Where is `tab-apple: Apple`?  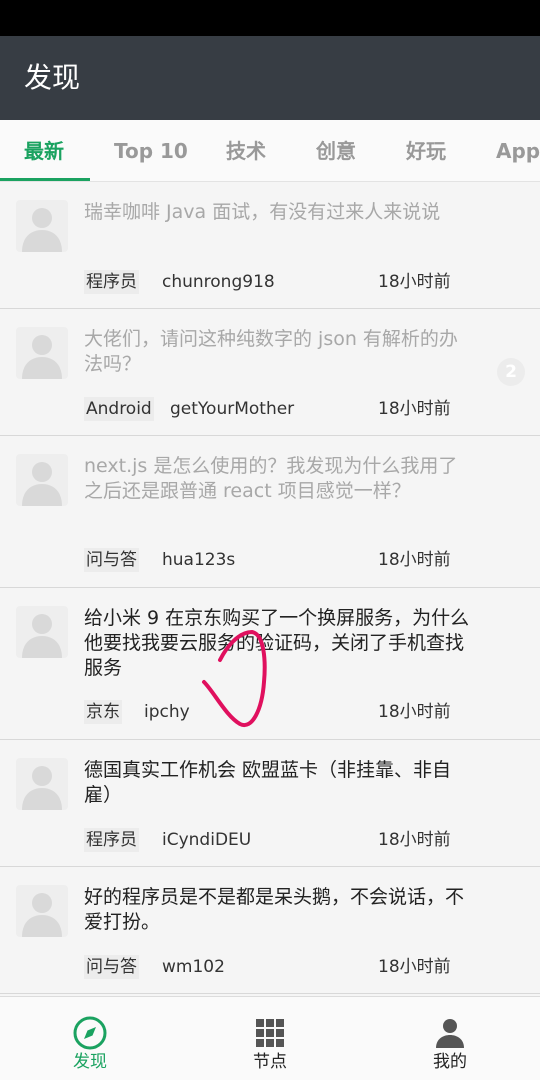
tab-apple: Apple is located at coordinates (518, 151).